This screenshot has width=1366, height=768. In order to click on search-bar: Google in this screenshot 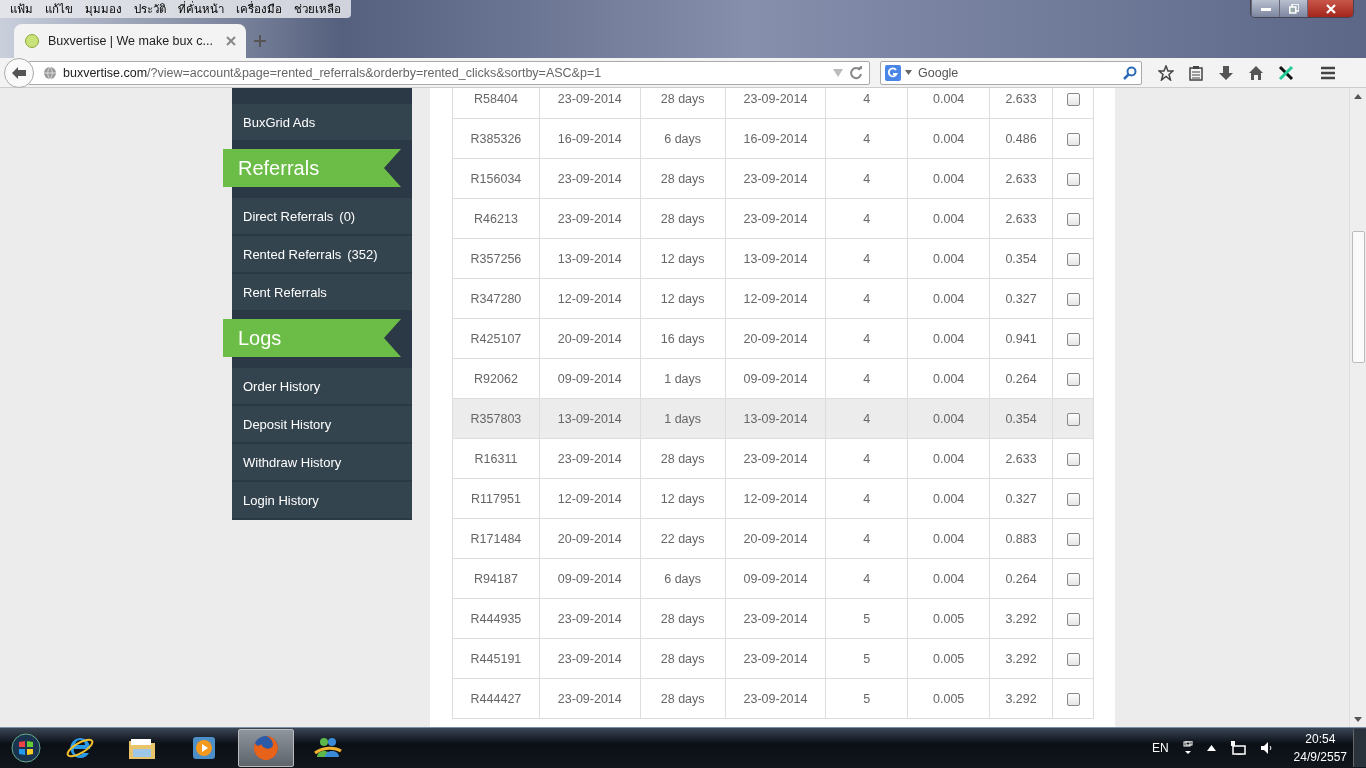, I will do `click(1011, 72)`.